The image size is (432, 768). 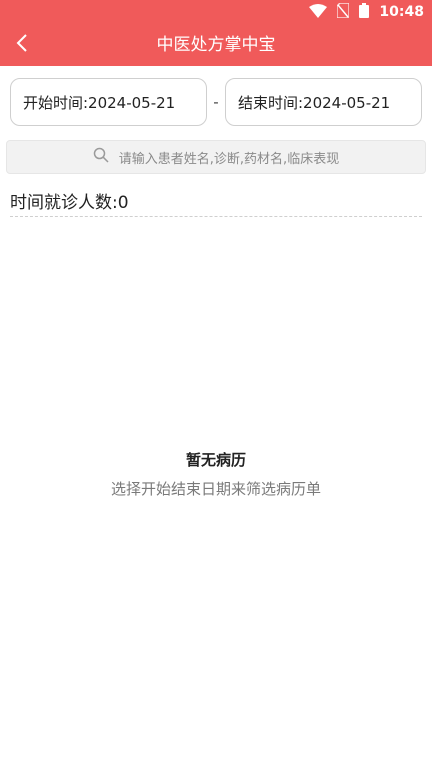 What do you see at coordinates (123, 203) in the screenshot?
I see `visit-count-value: 0` at bounding box center [123, 203].